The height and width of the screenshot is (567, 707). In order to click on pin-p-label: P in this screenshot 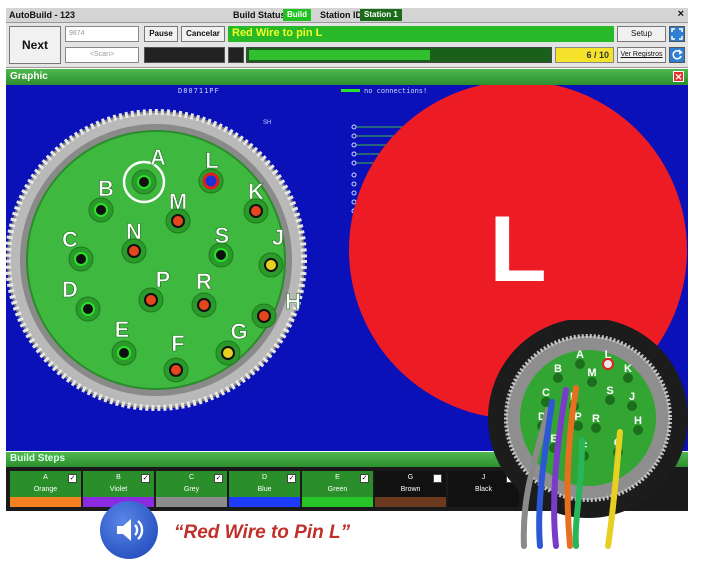, I will do `click(163, 279)`.